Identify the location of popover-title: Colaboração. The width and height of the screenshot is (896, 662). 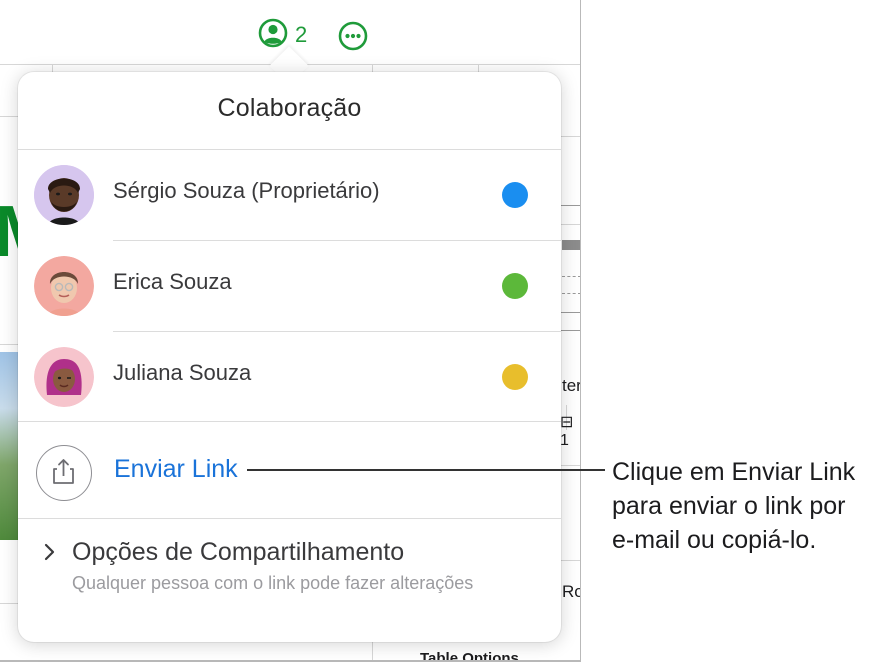
(289, 108).